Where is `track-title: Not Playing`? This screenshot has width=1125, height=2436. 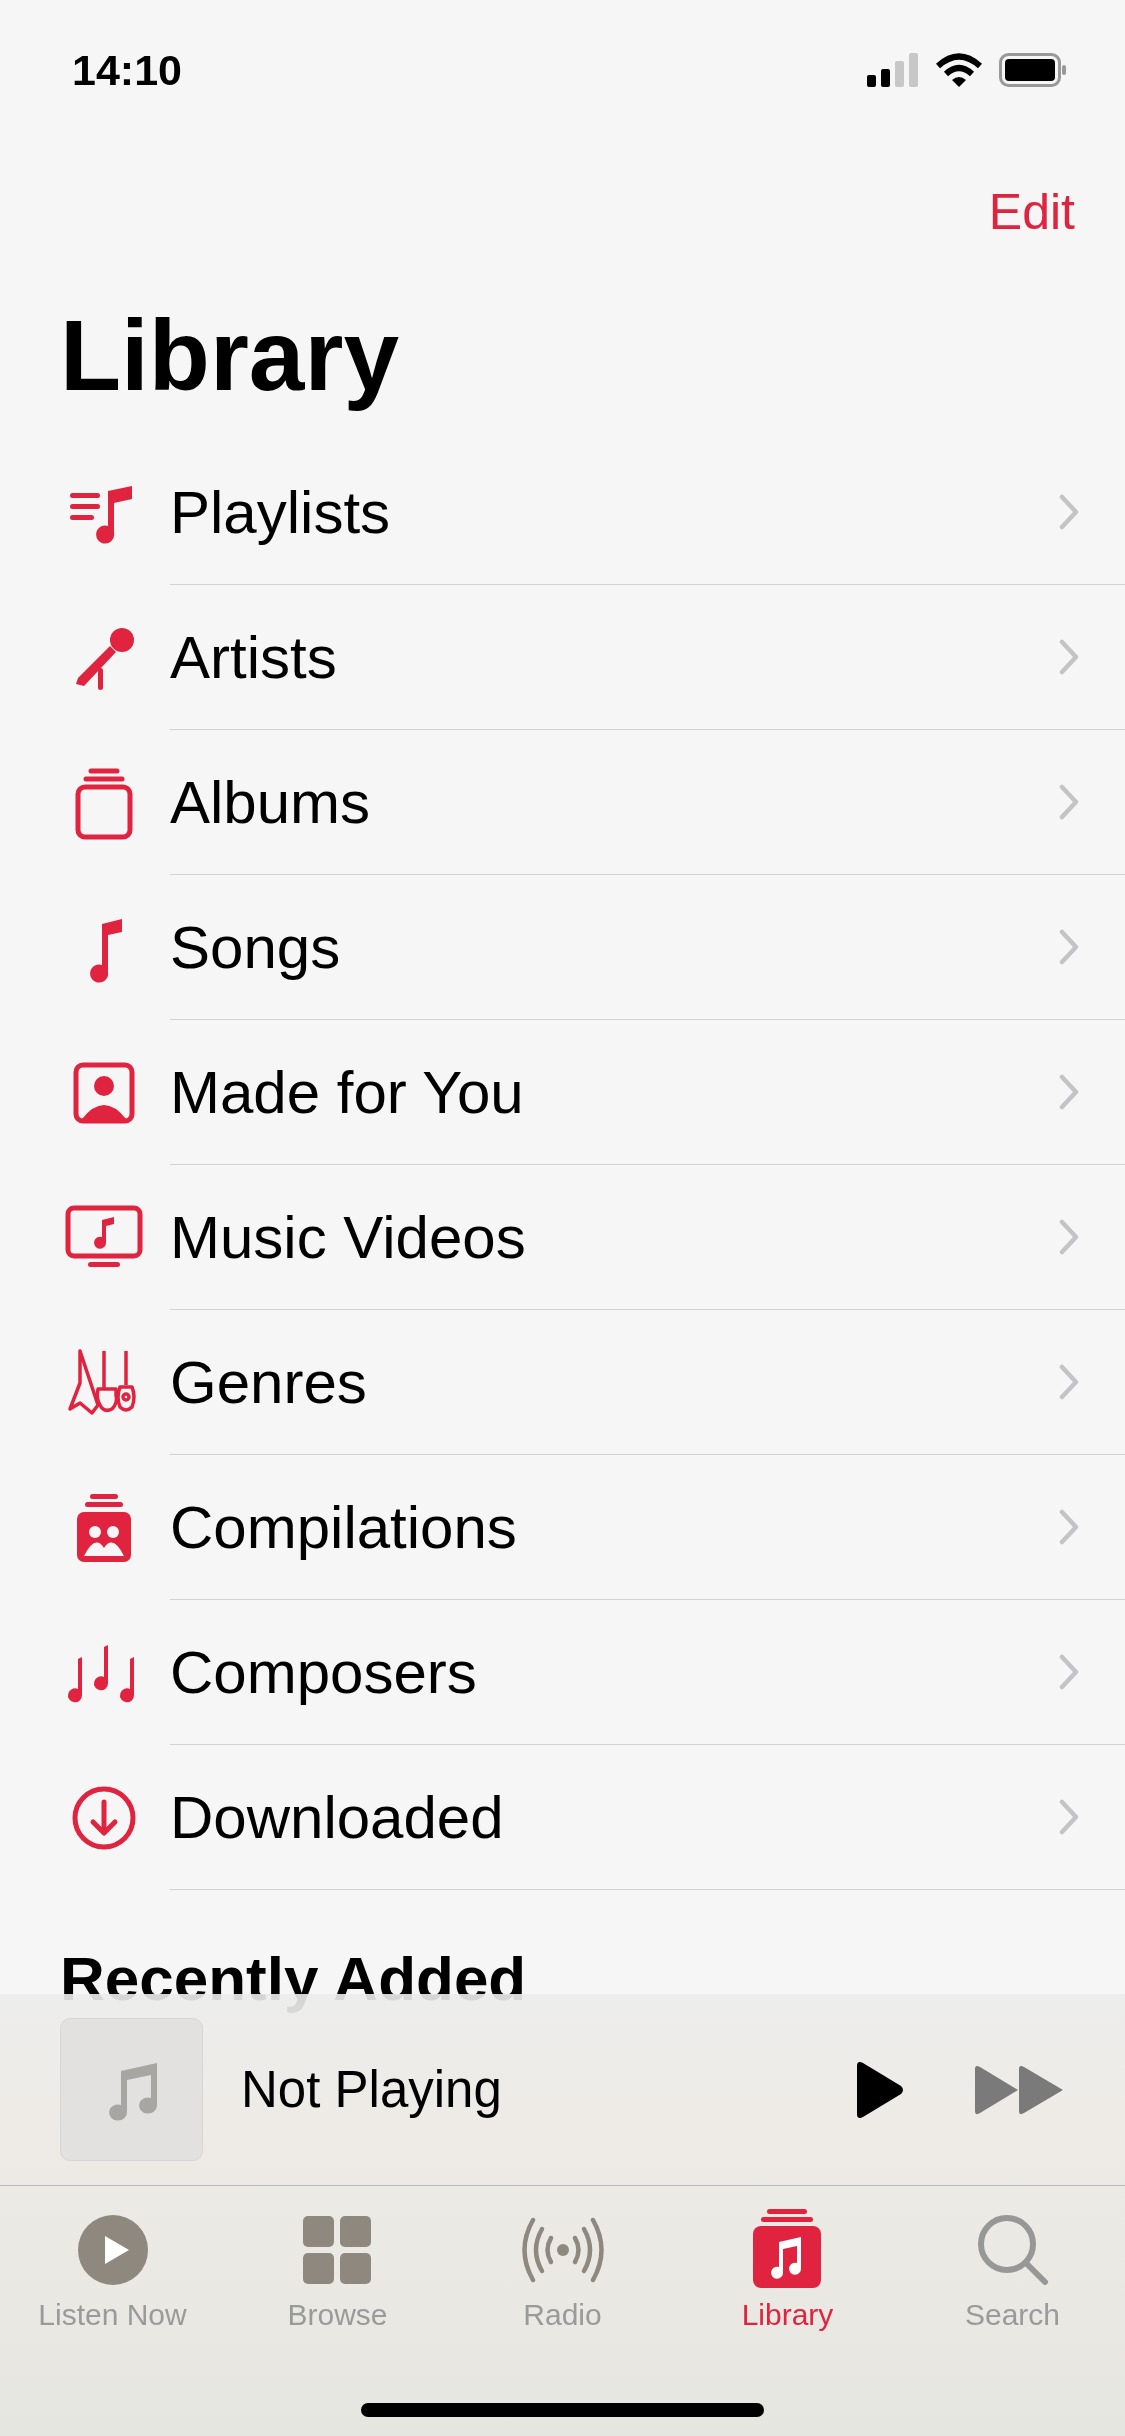
track-title: Not Playing is located at coordinates (372, 2089).